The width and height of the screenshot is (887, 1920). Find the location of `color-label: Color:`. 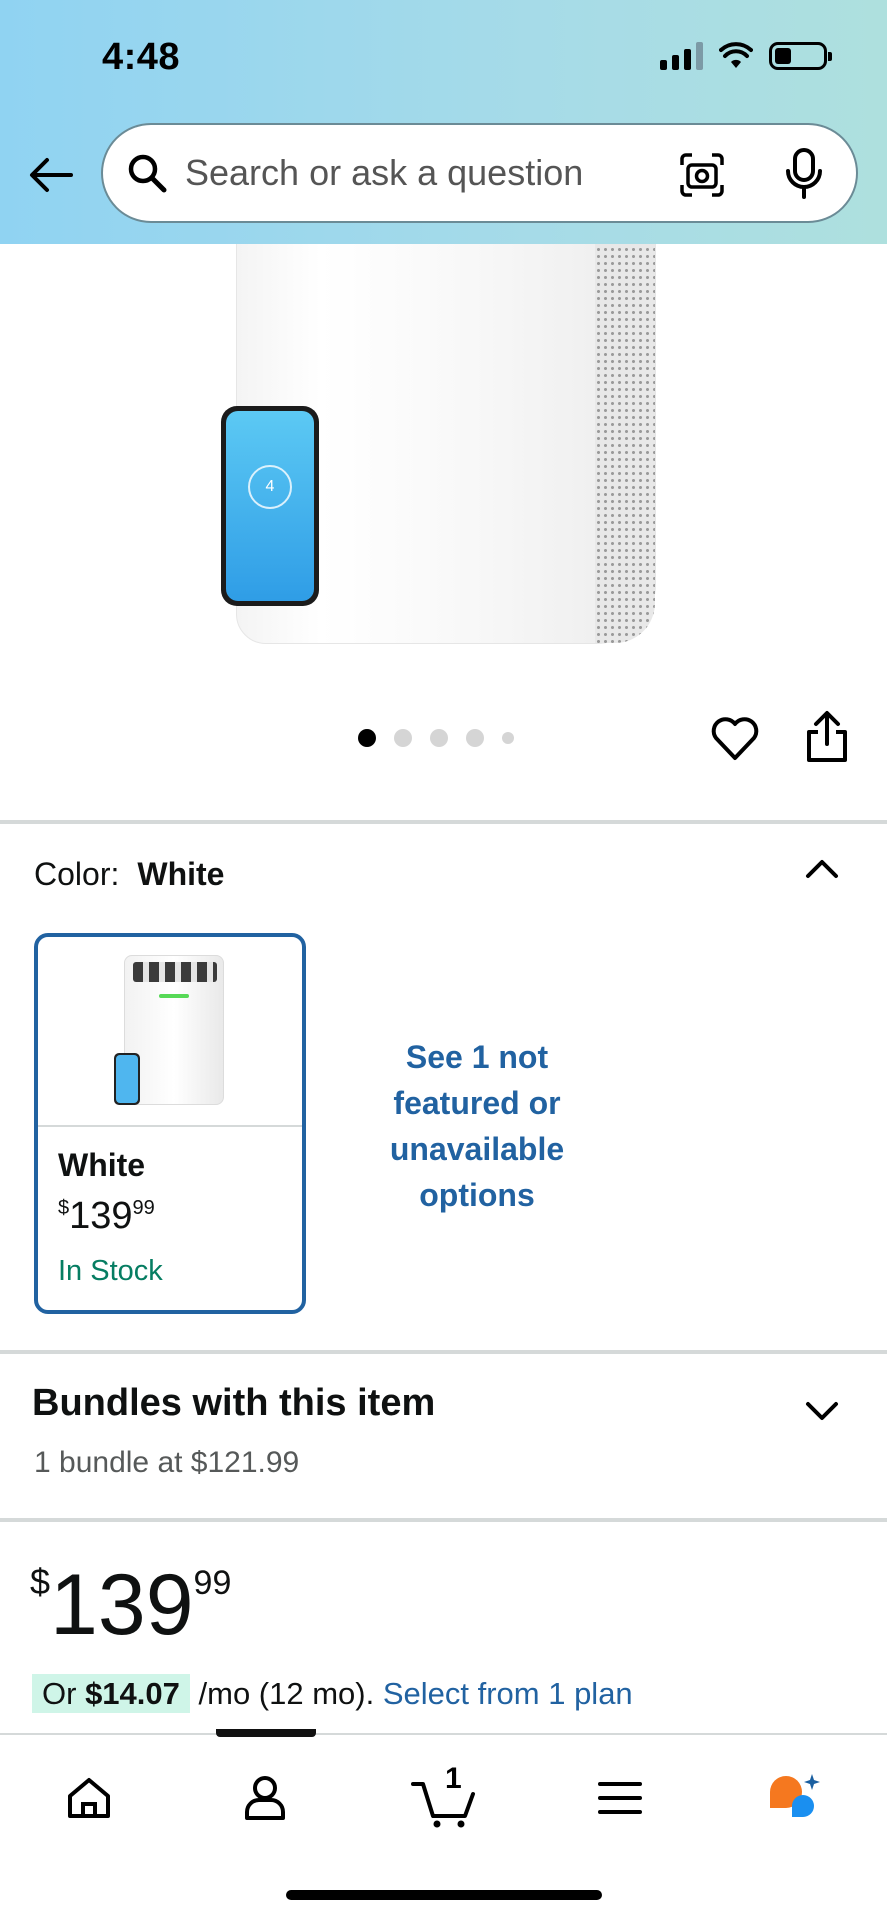

color-label: Color: is located at coordinates (77, 874).